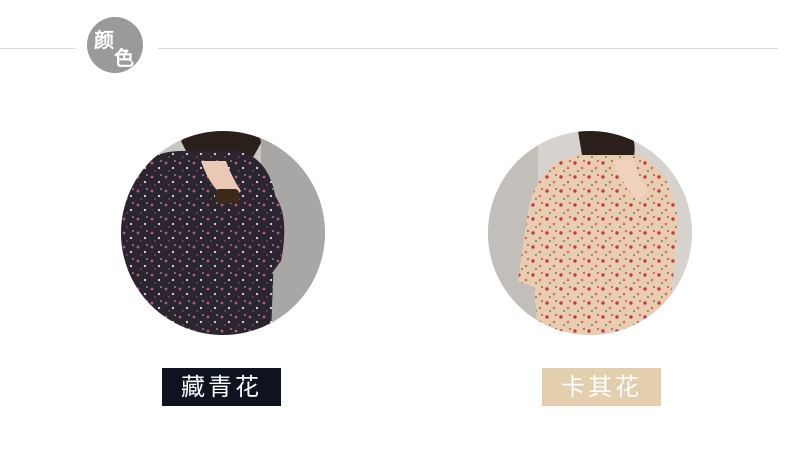  Describe the element at coordinates (468, 48) in the screenshot. I see `section-divider-right` at that location.